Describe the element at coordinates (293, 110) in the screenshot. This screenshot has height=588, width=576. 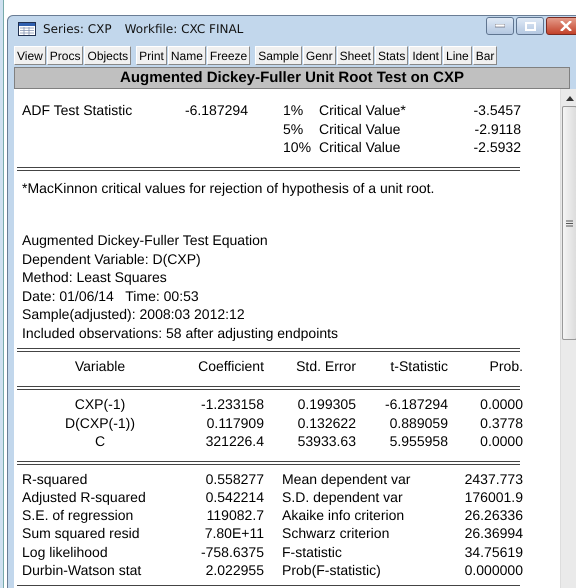
I see `significance-level: 1%` at that location.